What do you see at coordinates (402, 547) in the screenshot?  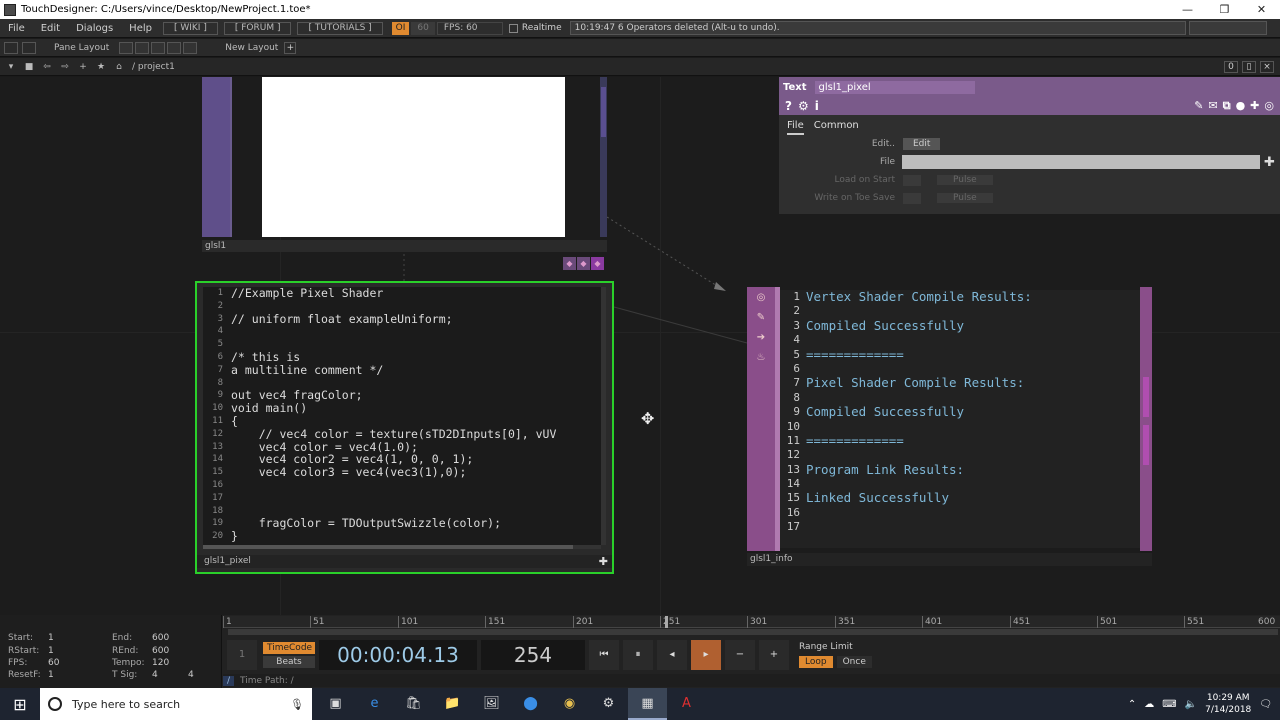 I see `horizontal-scrollbar` at bounding box center [402, 547].